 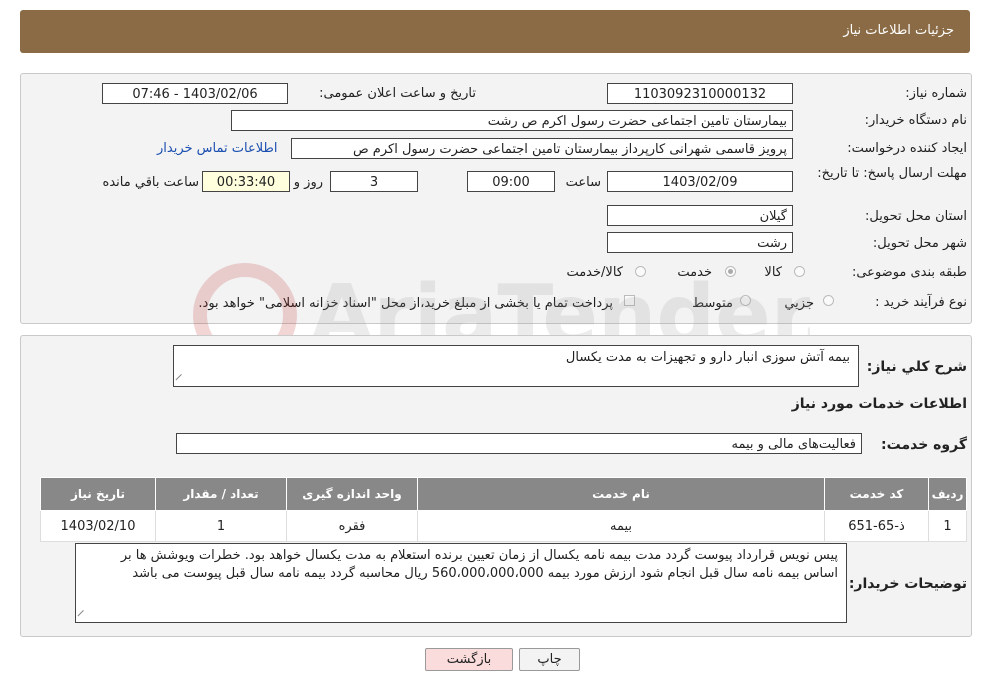 I want to click on service-group-label: گروه خدمت:, so click(x=924, y=445).